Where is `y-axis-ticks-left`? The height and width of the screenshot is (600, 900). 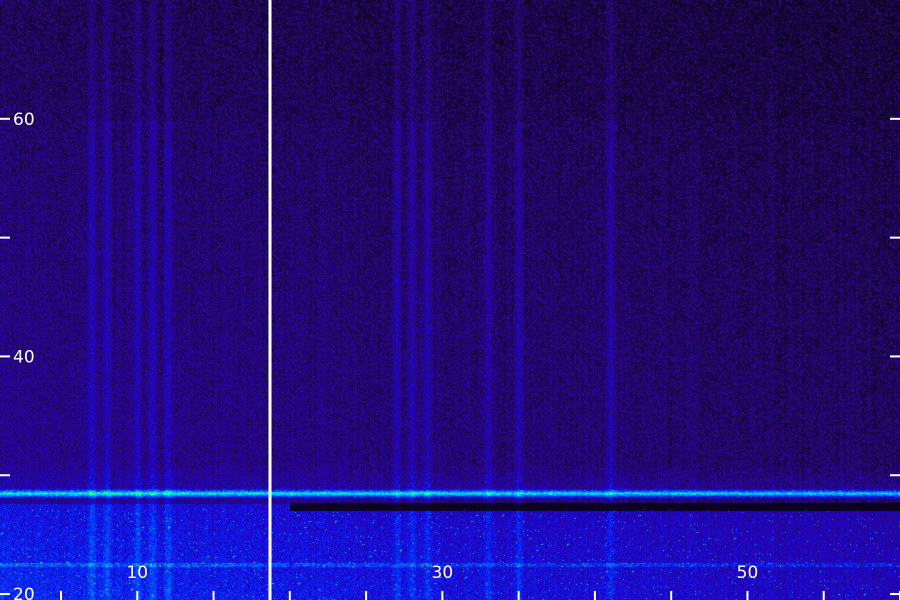 y-axis-ticks-left is located at coordinates (5, 356).